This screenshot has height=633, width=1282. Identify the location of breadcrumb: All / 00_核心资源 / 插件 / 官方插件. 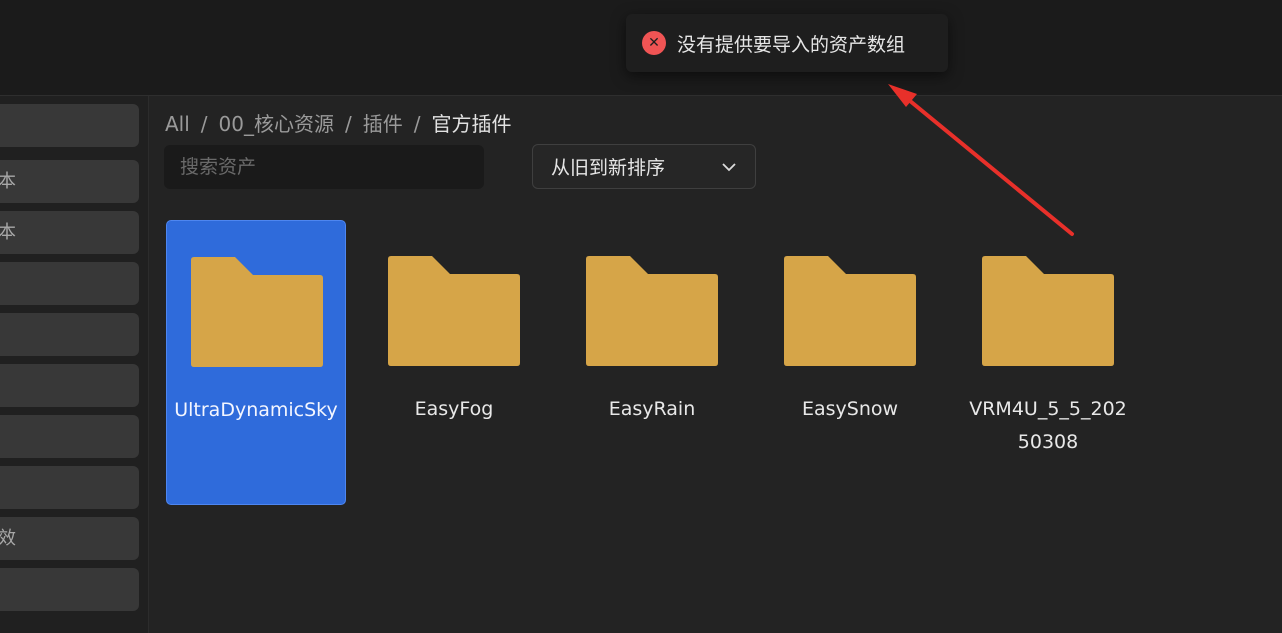
(338, 122).